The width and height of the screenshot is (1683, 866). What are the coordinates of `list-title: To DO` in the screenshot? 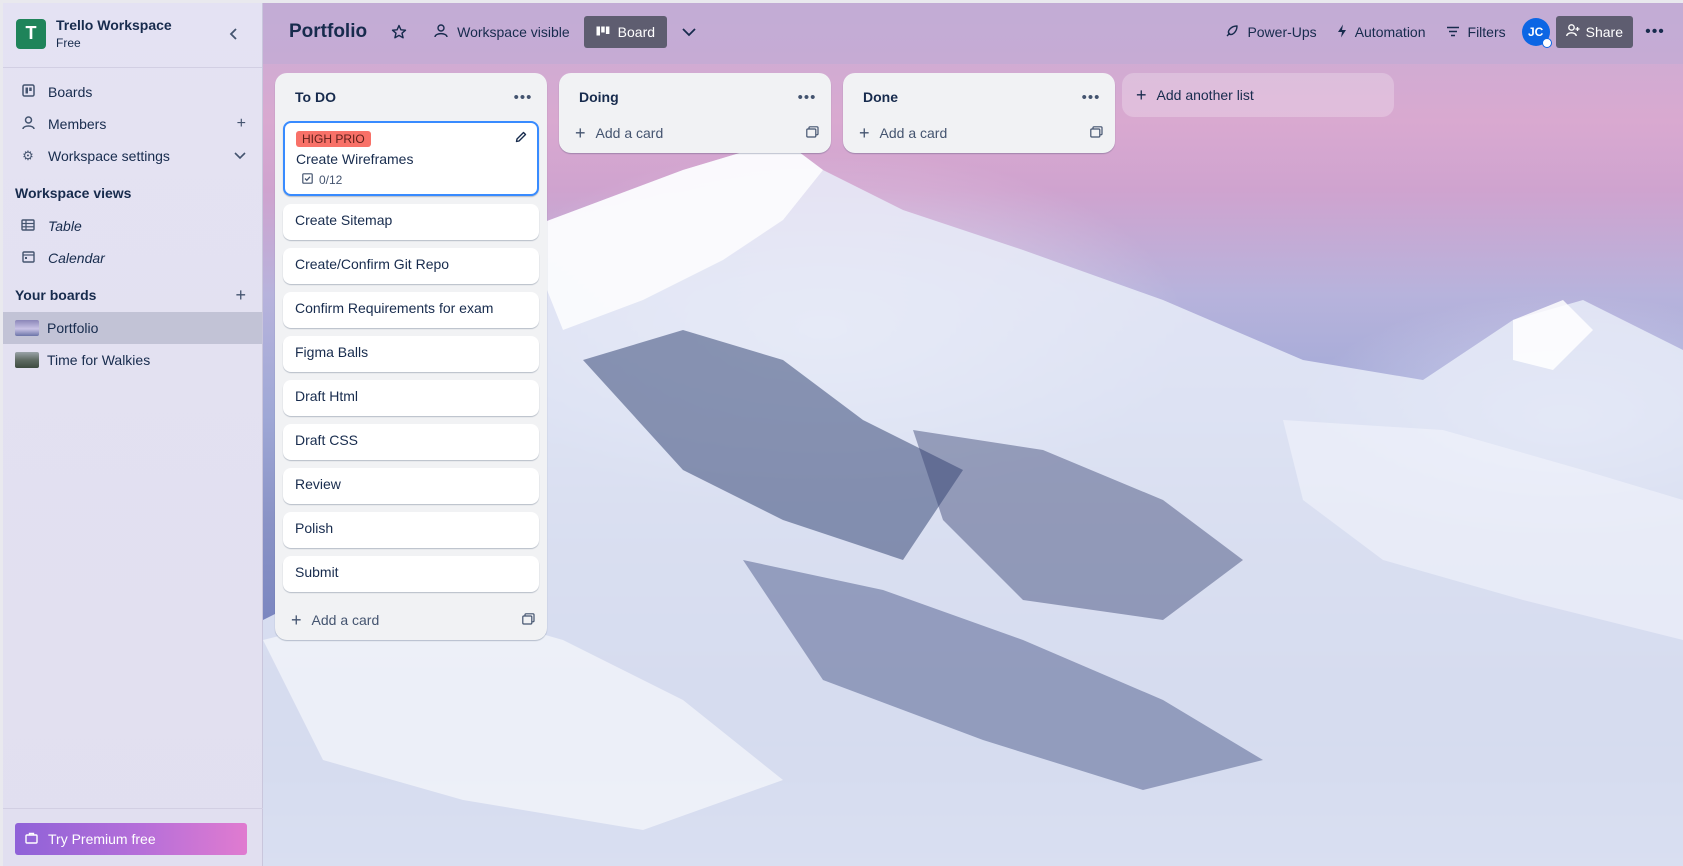 It's located at (402, 97).